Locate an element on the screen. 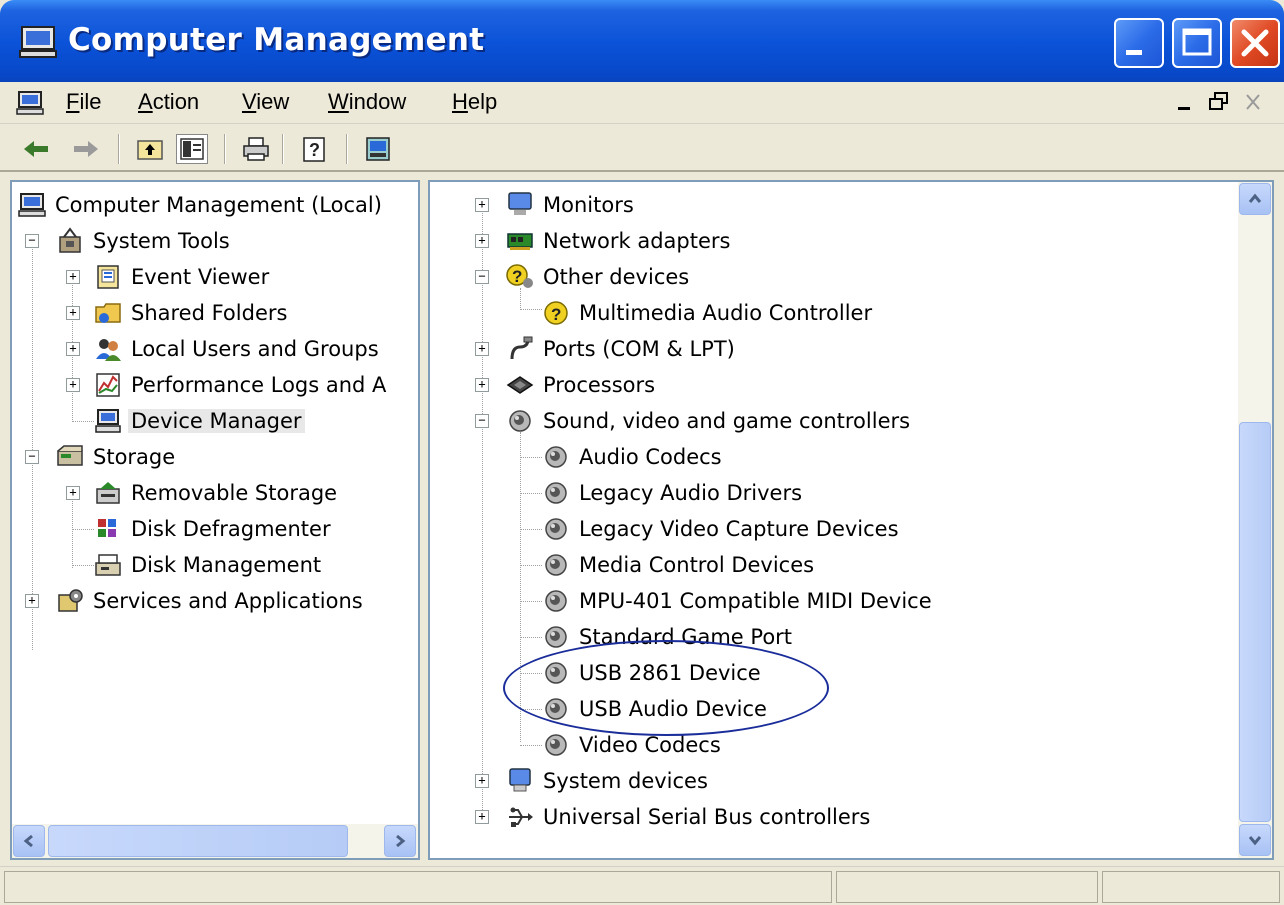 This screenshot has height=905, width=1284. device-legacy-video-capture: Legacy Video Capture Devices is located at coordinates (722, 529).